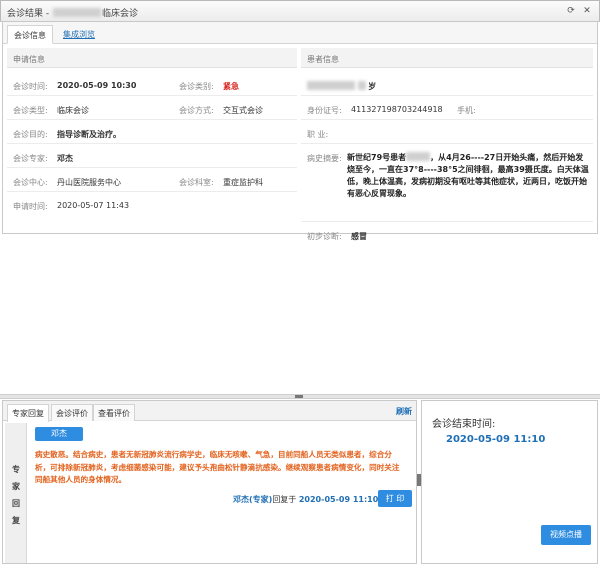 This screenshot has height=566, width=600. I want to click on patient-section-title: 患者信息, so click(447, 58).